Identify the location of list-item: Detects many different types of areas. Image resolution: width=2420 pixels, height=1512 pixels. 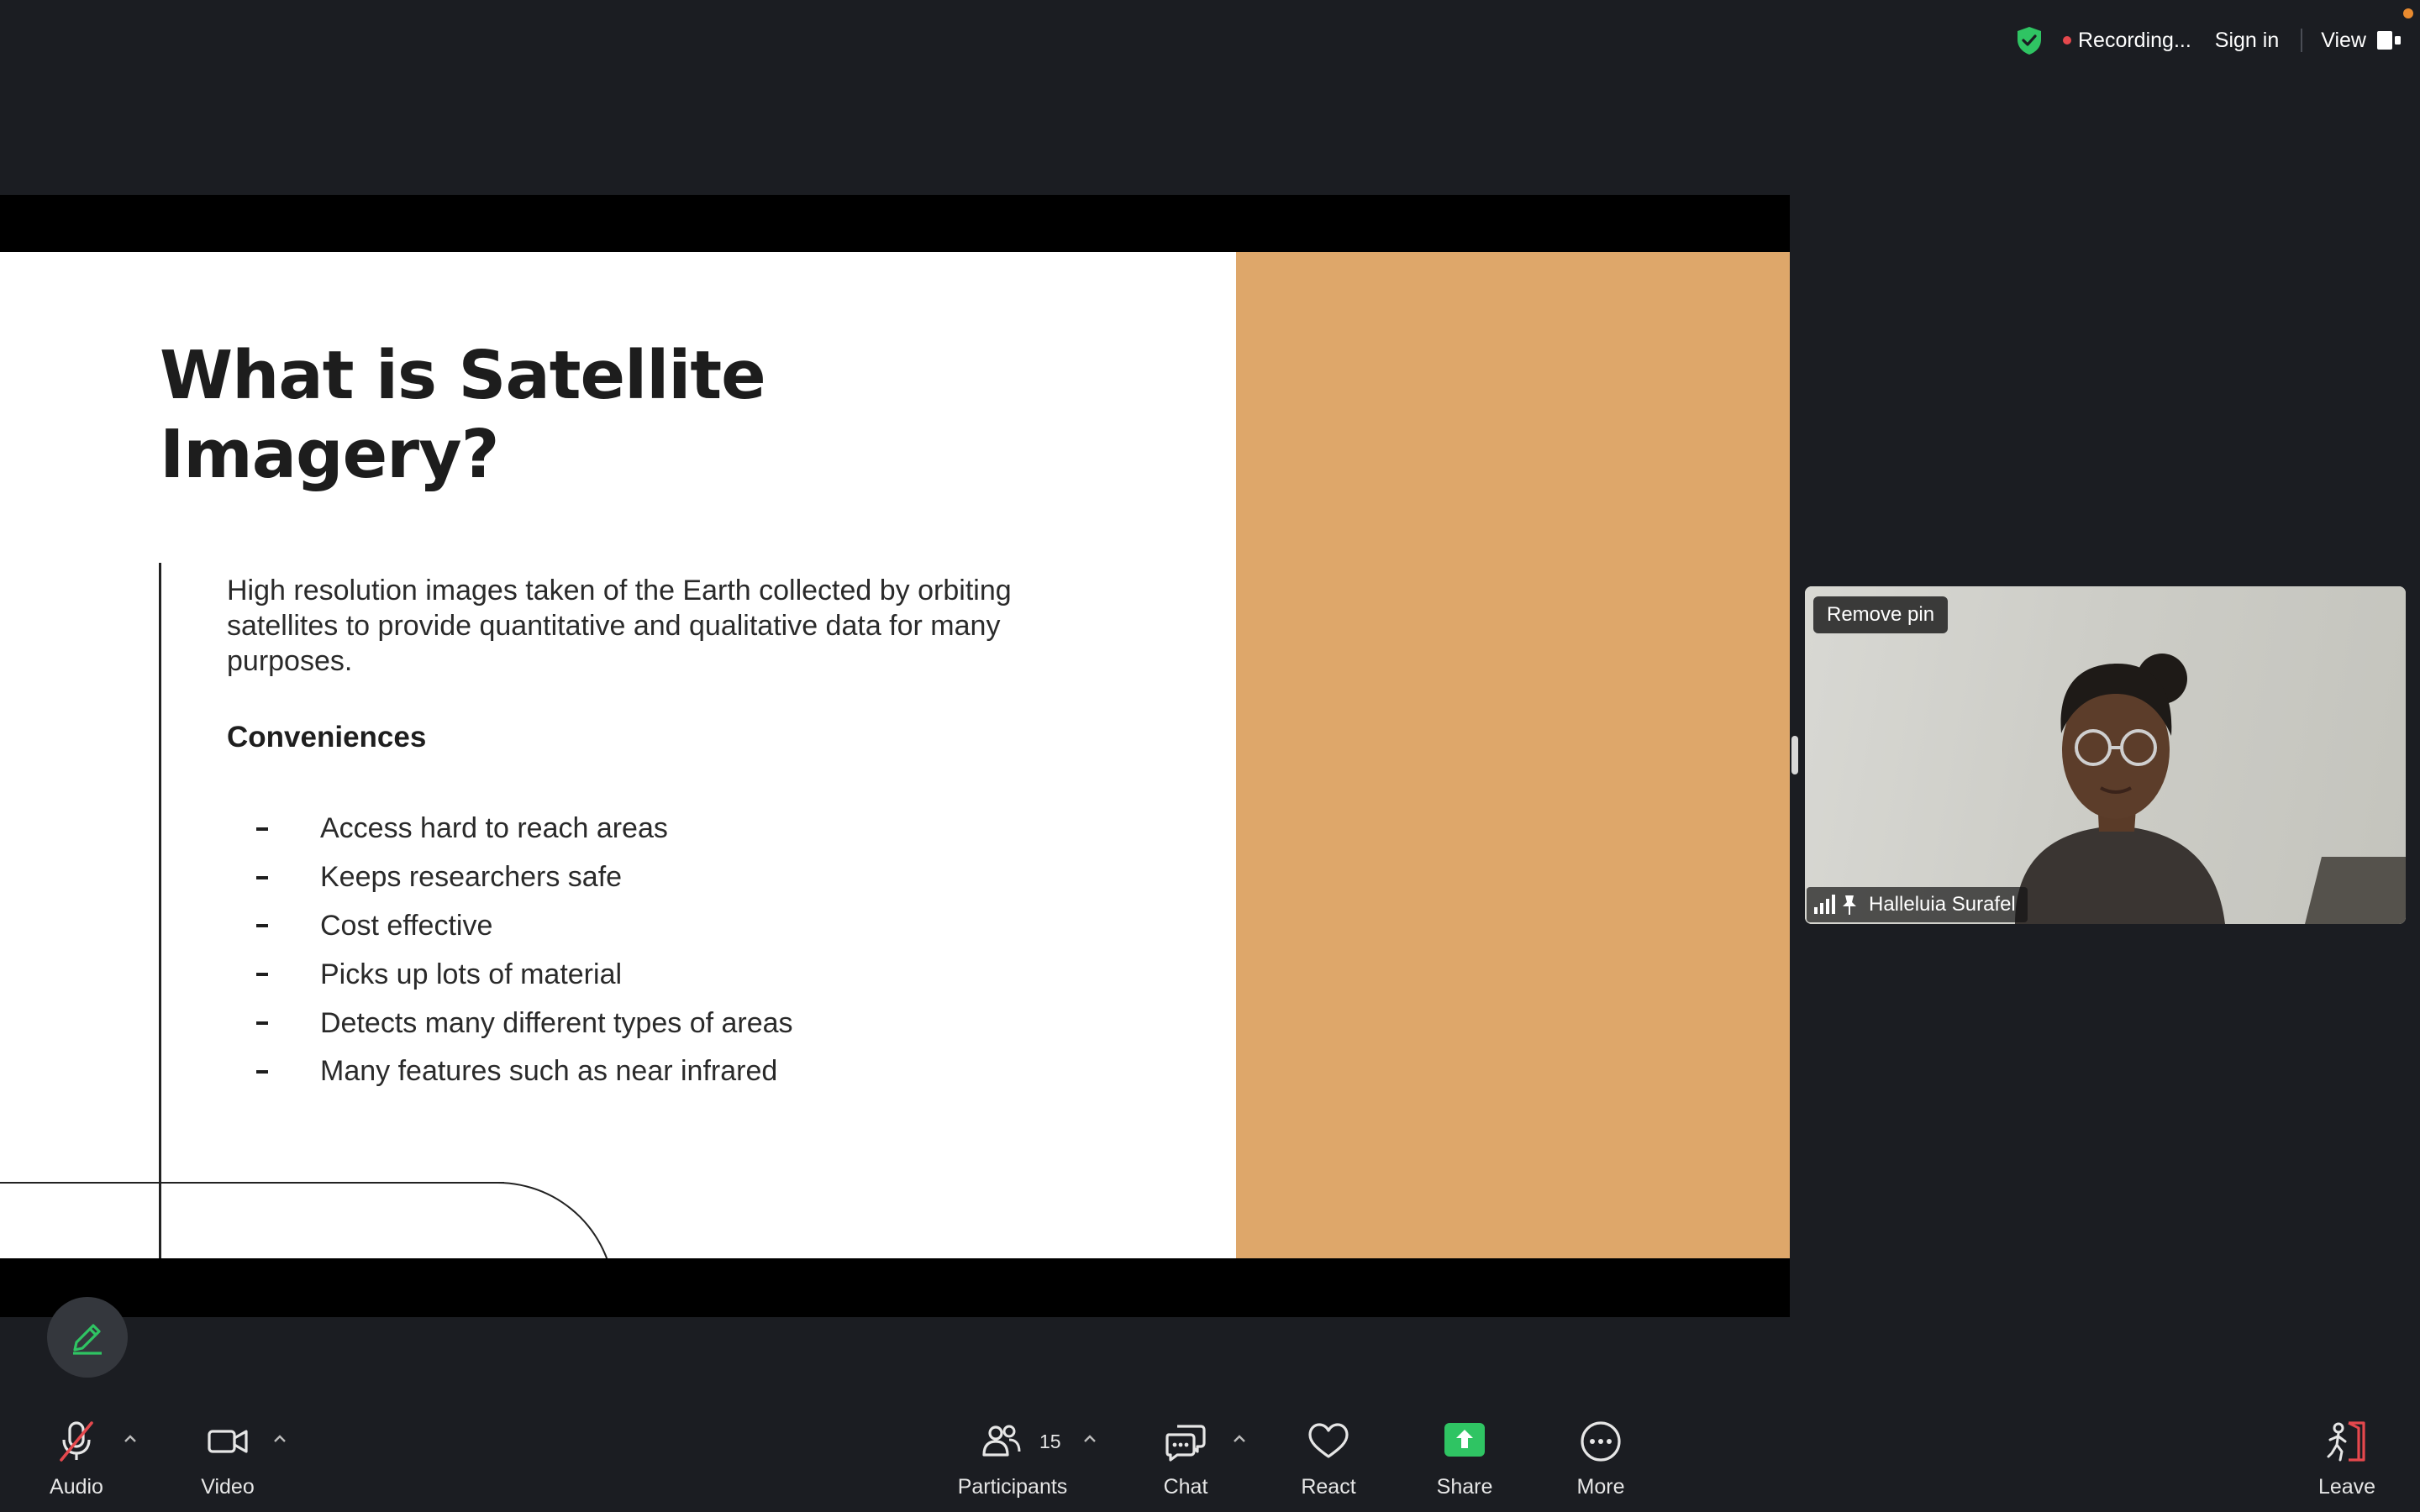
(524, 1023).